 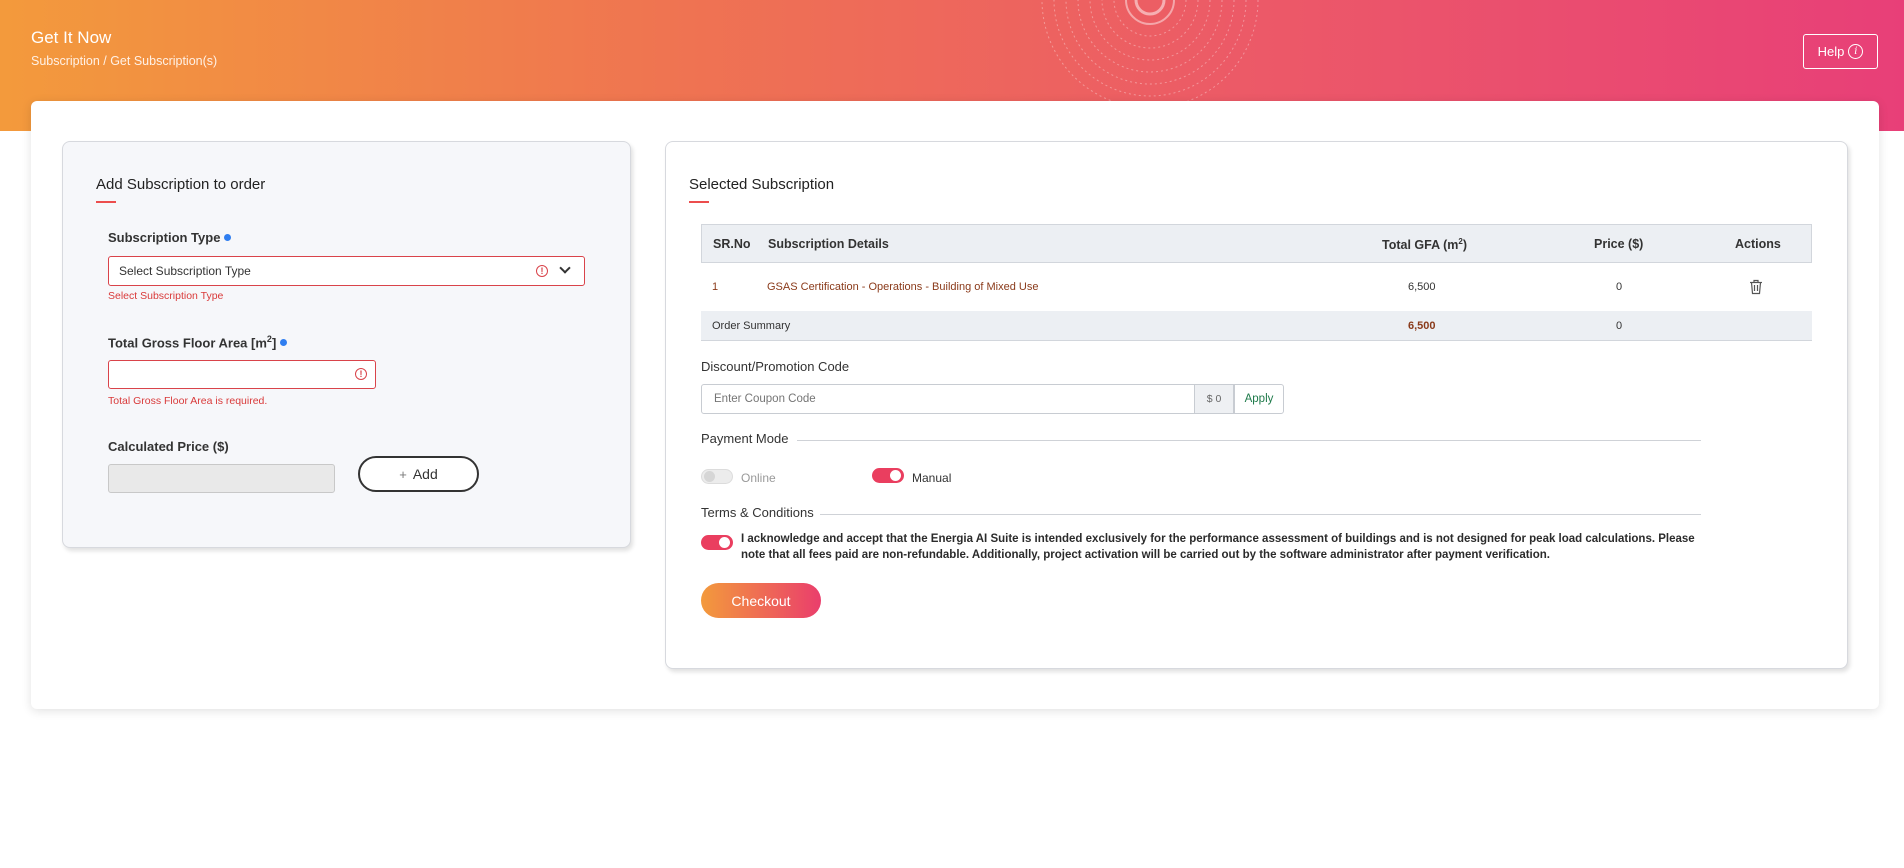 I want to click on online-label: Online, so click(x=758, y=478).